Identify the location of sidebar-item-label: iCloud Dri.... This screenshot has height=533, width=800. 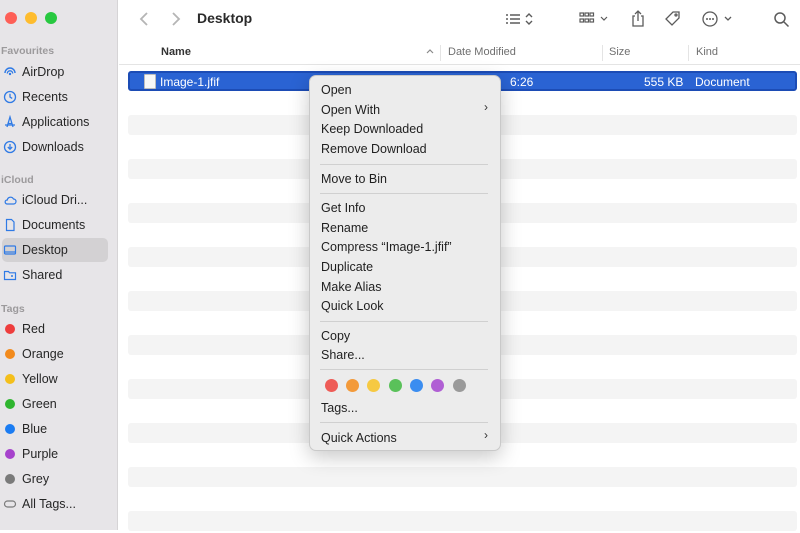
(55, 200).